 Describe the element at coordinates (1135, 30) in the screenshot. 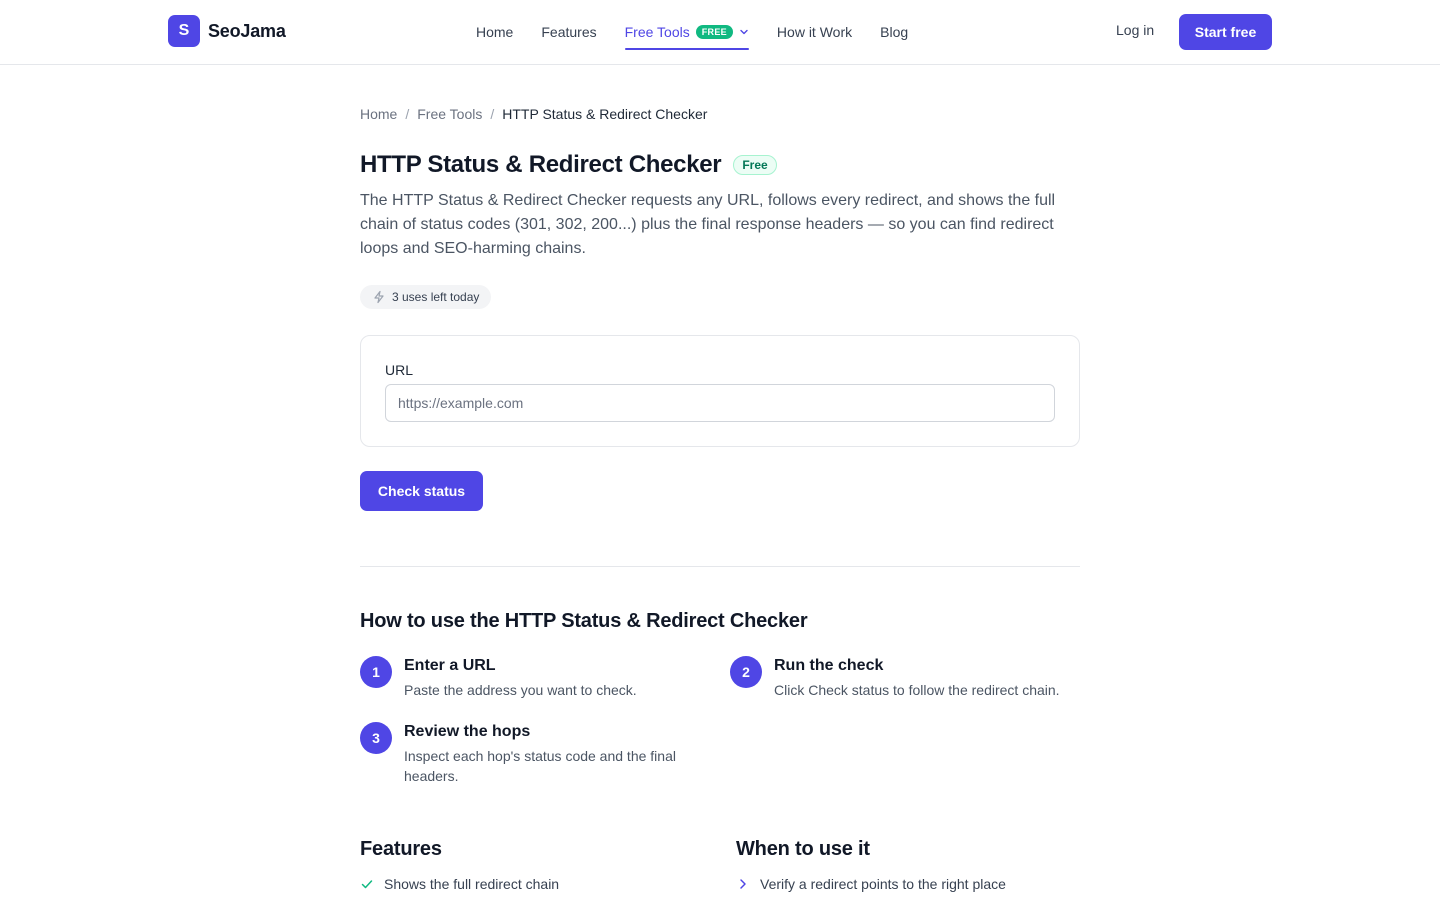

I see `login-link: Log in` at that location.